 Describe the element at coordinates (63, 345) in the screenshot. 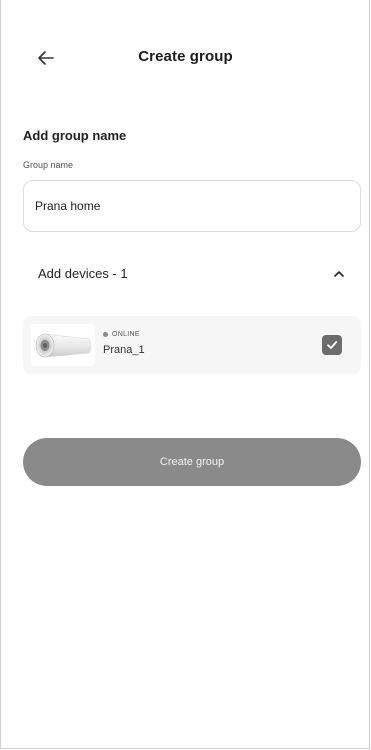

I see `ventilator-device-icon` at that location.